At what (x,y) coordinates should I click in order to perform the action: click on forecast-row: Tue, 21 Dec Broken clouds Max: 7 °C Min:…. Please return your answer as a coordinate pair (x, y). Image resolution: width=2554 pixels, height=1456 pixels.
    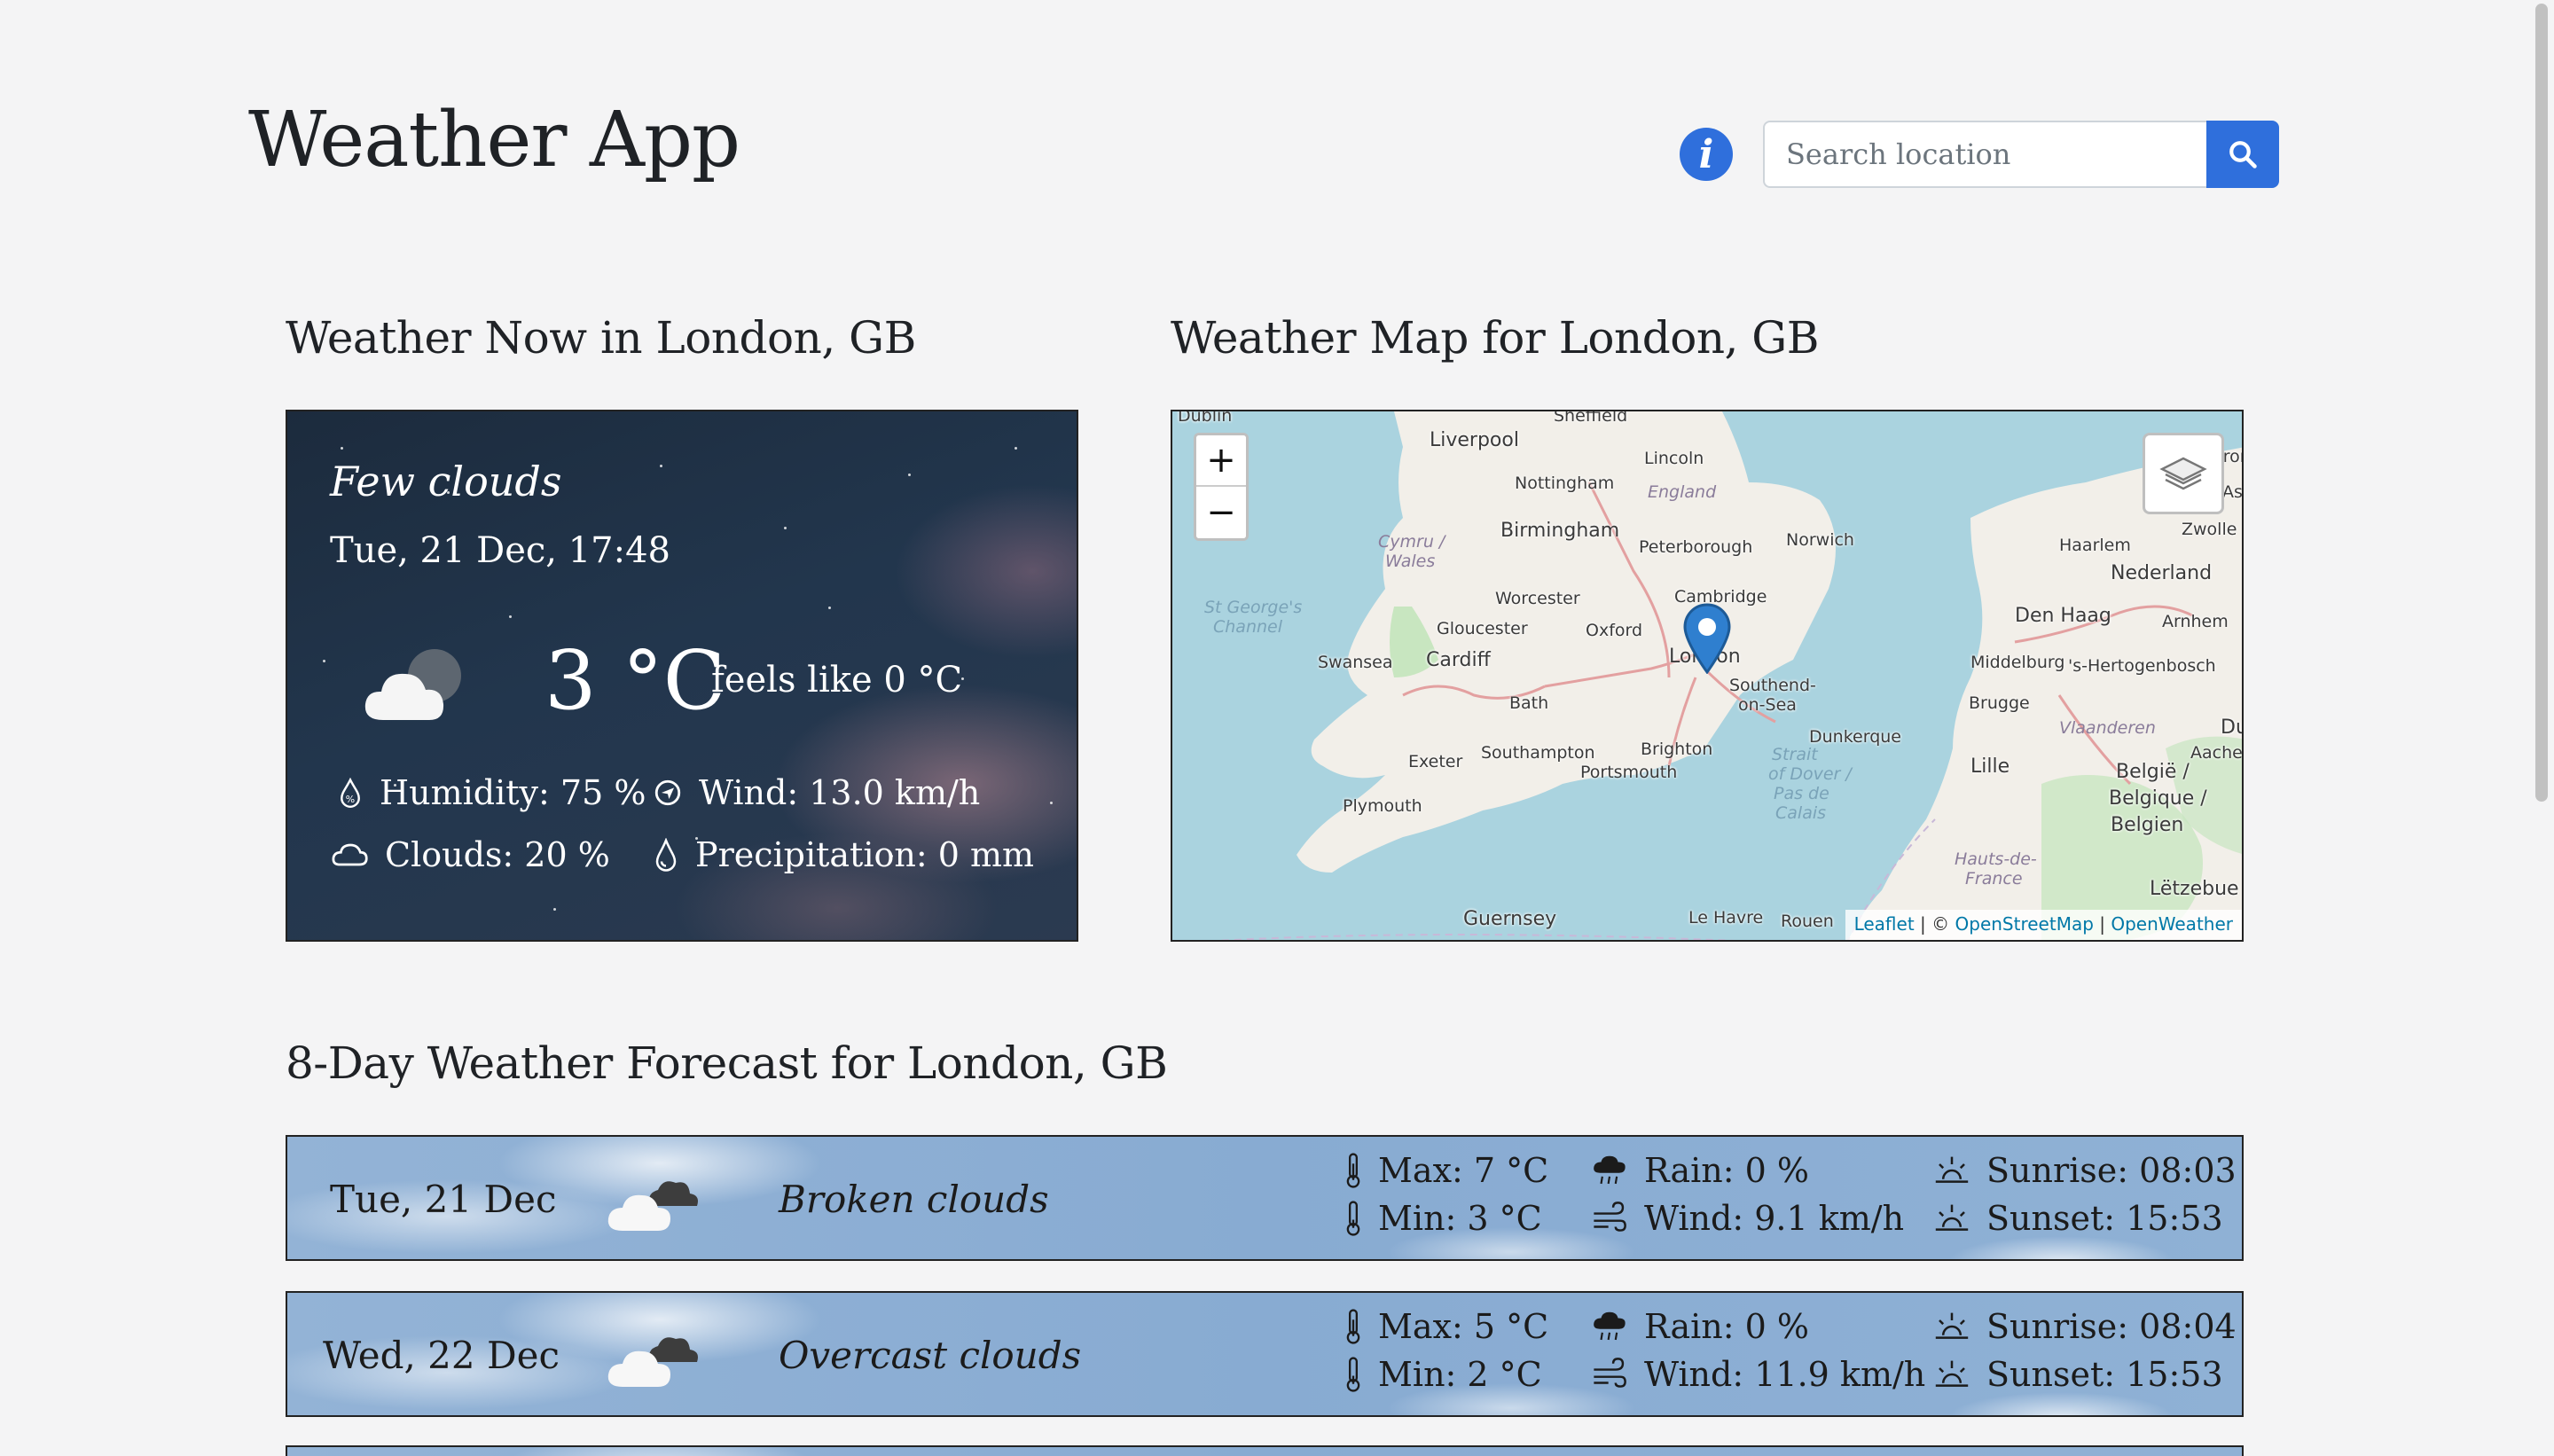
    Looking at the image, I should click on (1265, 1198).